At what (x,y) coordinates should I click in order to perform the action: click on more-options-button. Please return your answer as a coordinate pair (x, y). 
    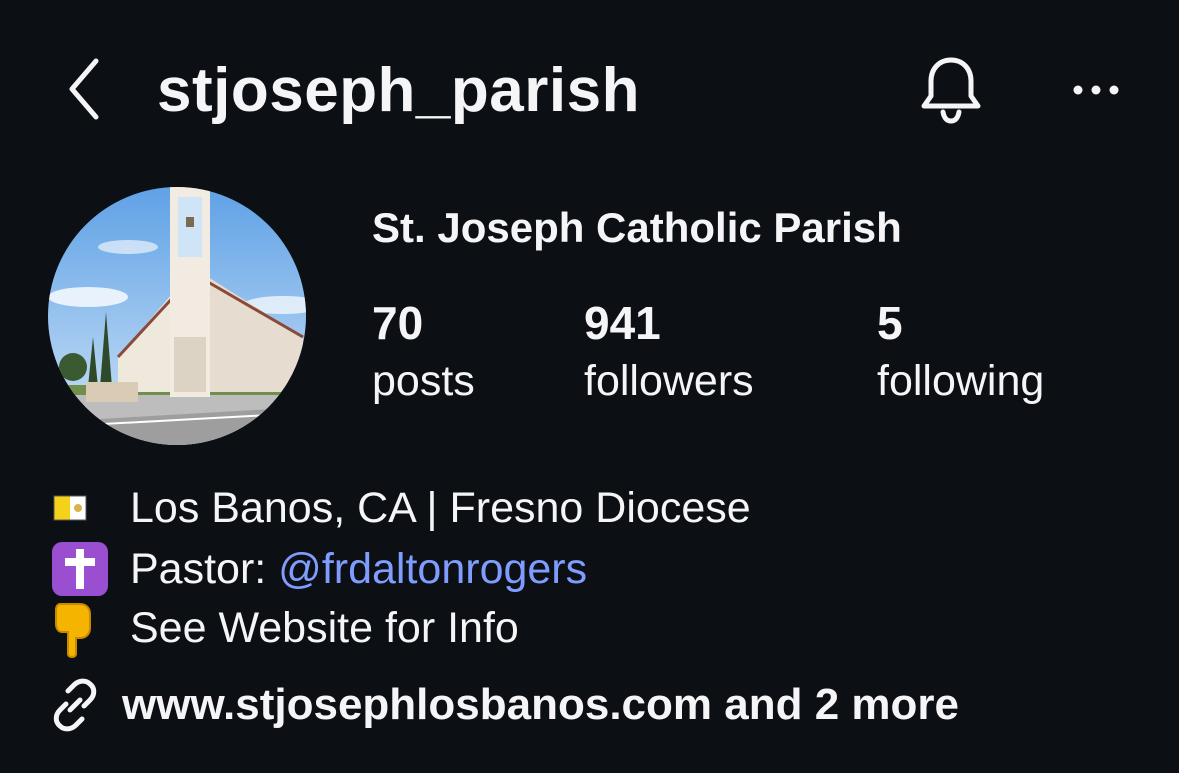
    Looking at the image, I should click on (1096, 90).